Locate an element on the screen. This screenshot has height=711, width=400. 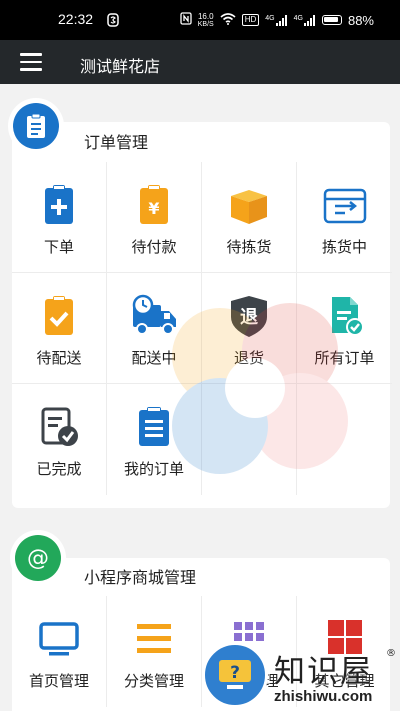
grid-item-place-order: 下单 is located at coordinates (59, 217).